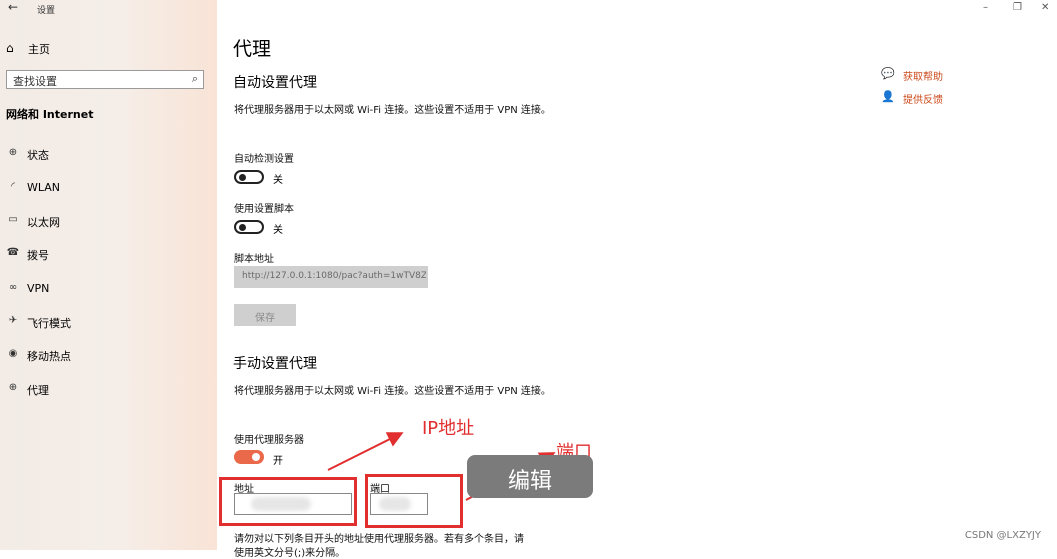 The height and width of the screenshot is (559, 1057). What do you see at coordinates (448, 428) in the screenshot?
I see `ip-annotation: IP地址` at bounding box center [448, 428].